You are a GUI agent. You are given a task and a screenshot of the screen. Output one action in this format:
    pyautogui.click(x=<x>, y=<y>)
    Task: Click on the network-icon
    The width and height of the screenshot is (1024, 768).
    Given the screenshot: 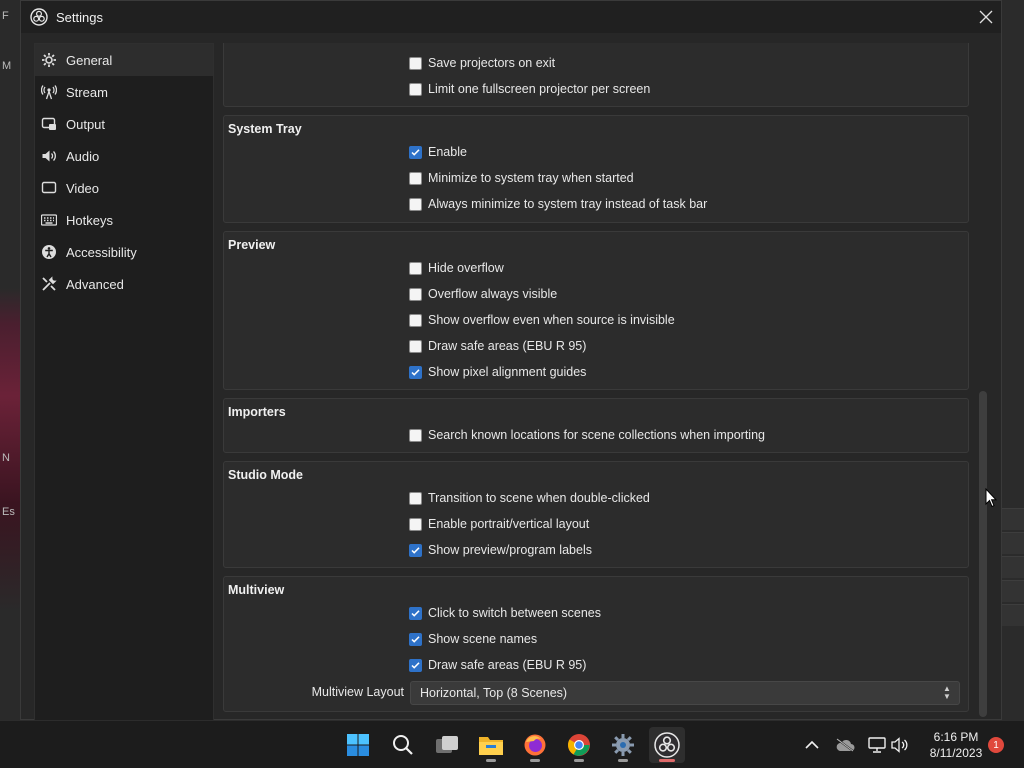 What is the action you would take?
    pyautogui.click(x=877, y=745)
    